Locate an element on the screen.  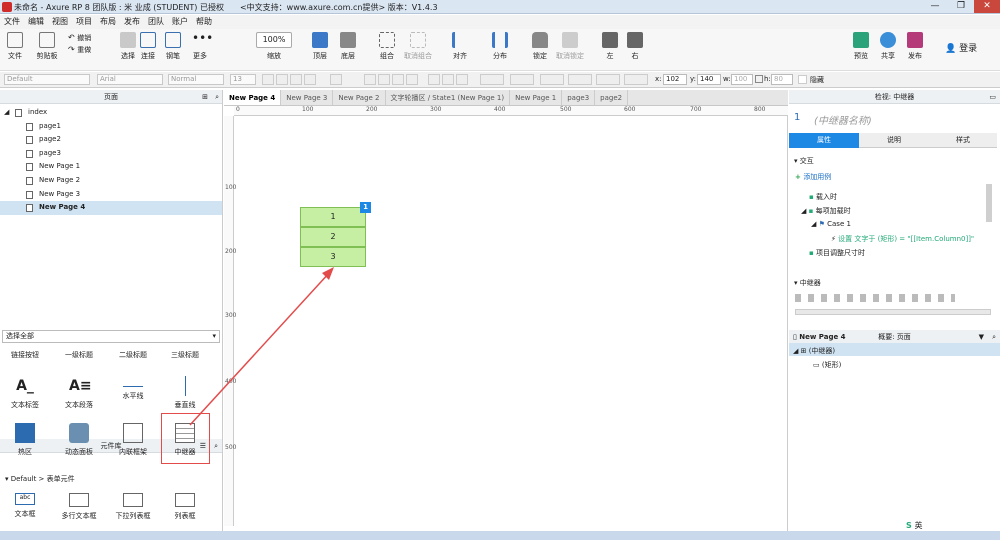
unlock-button: 取消锁定 is located at coordinates (570, 46).